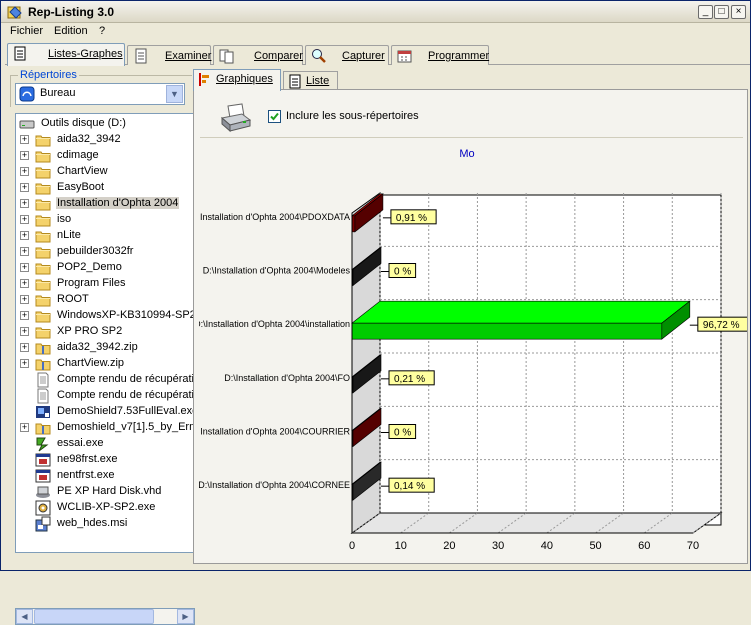 This screenshot has width=751, height=625. What do you see at coordinates (43, 365) in the screenshot?
I see `zip-folder-icon` at bounding box center [43, 365].